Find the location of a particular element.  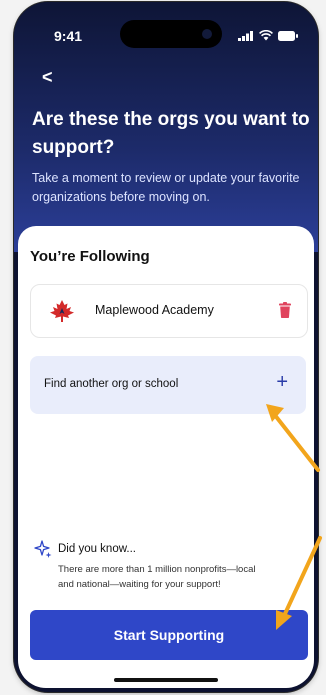

maple-leaf-icon is located at coordinates (62, 311).